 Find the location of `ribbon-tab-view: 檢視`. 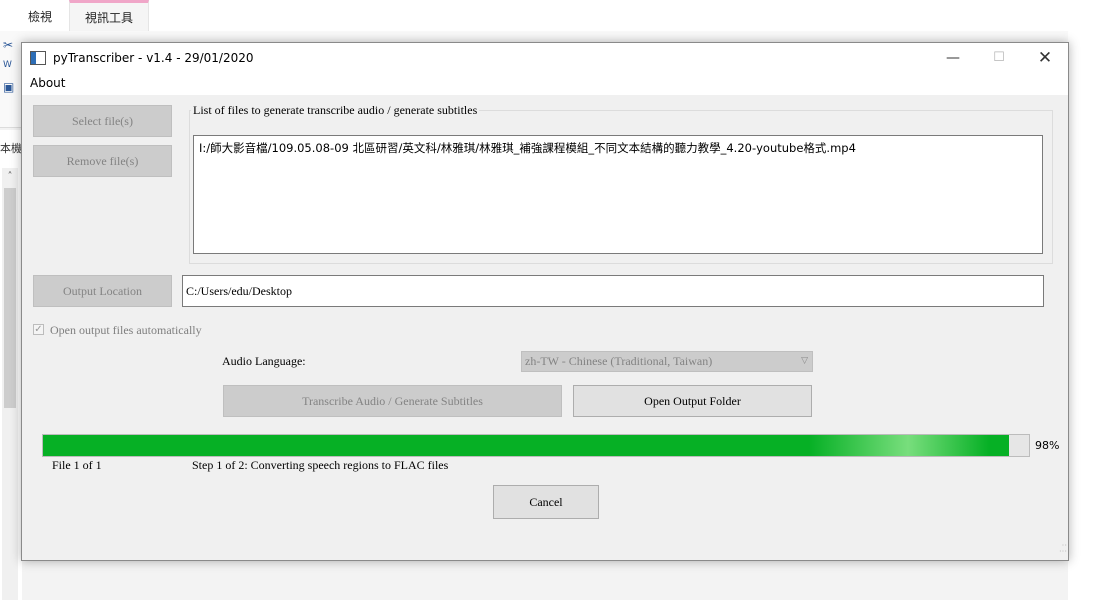

ribbon-tab-view: 檢視 is located at coordinates (40, 15).